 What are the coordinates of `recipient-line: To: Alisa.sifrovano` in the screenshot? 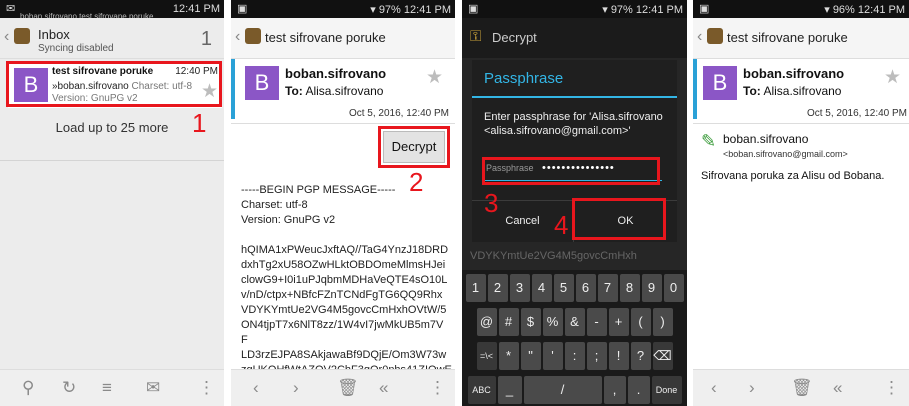 It's located at (792, 91).